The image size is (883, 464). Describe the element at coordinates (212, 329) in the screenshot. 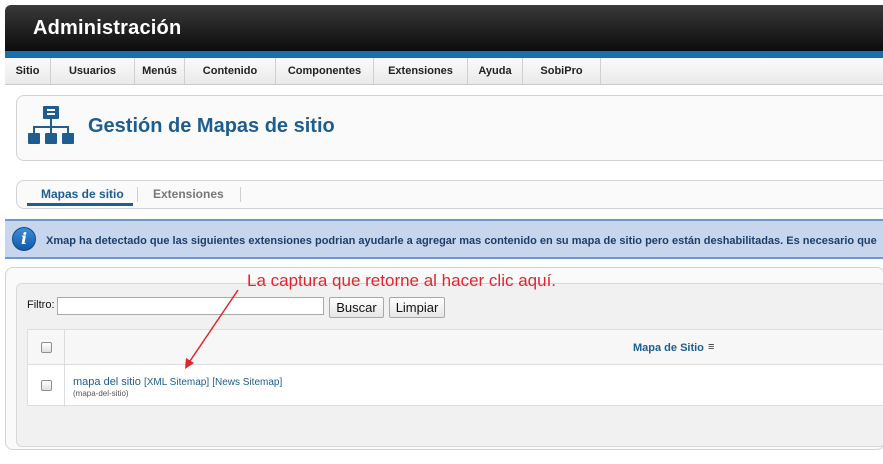

I see `annotation-arrow` at that location.